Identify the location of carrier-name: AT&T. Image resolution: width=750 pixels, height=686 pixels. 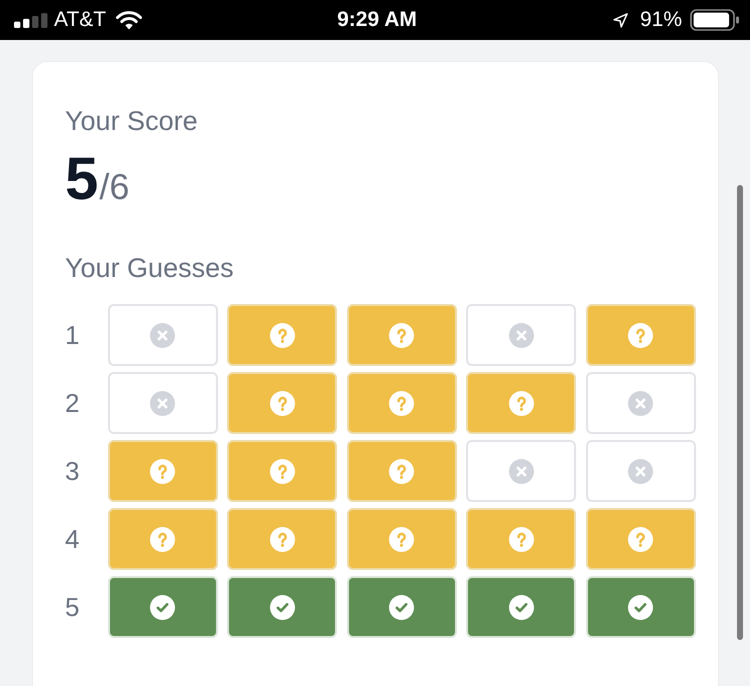
(80, 20).